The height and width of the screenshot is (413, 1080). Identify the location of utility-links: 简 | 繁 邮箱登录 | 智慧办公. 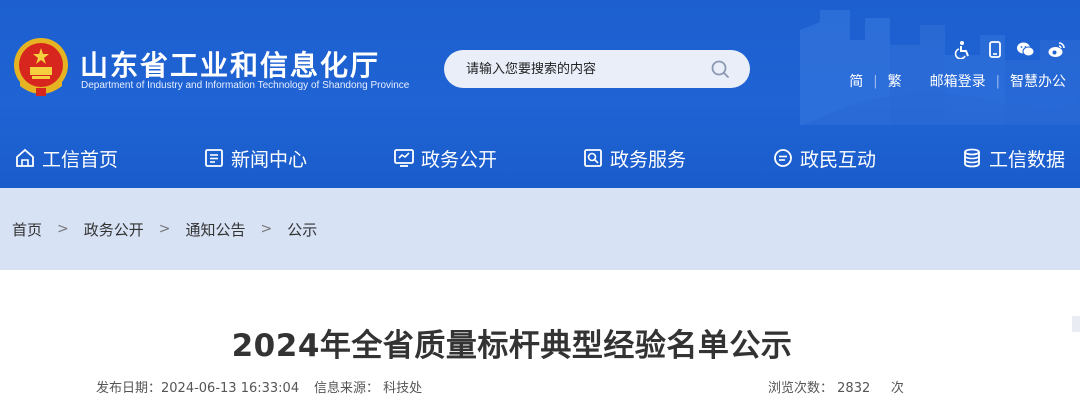
(957, 81).